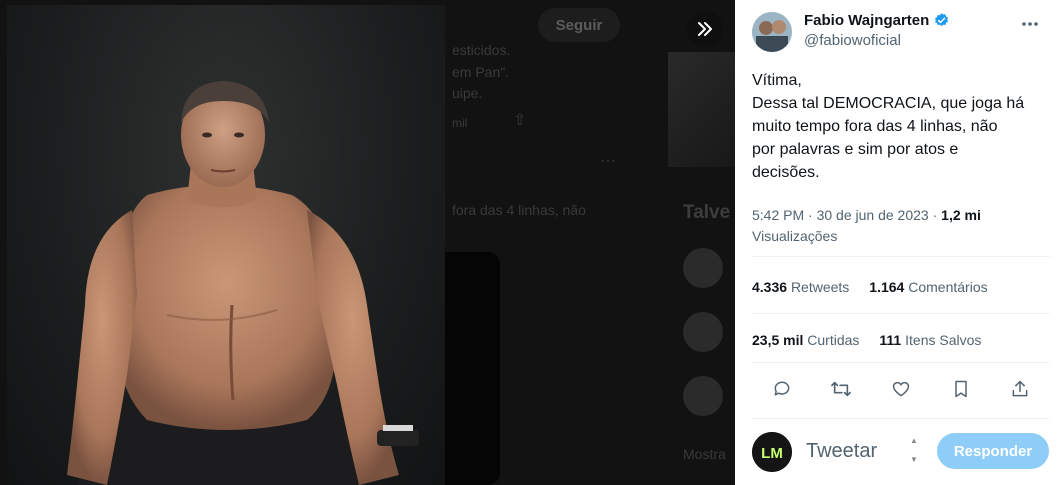  I want to click on tweet-text-line: decisões., so click(786, 172).